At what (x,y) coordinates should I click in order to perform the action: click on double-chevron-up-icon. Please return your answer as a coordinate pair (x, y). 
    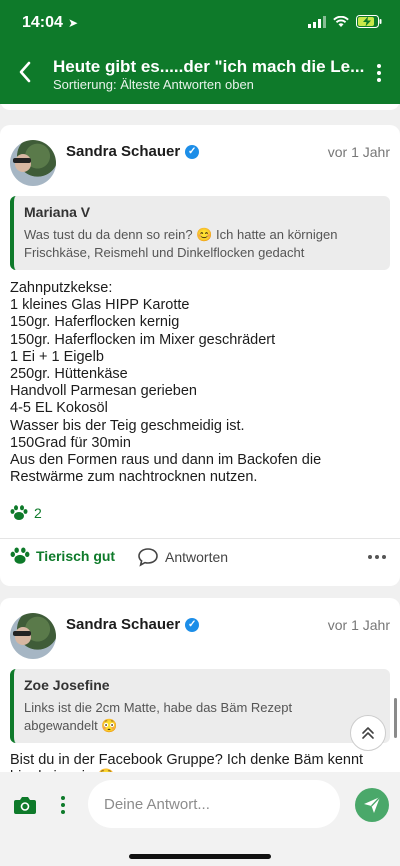
    Looking at the image, I should click on (368, 733).